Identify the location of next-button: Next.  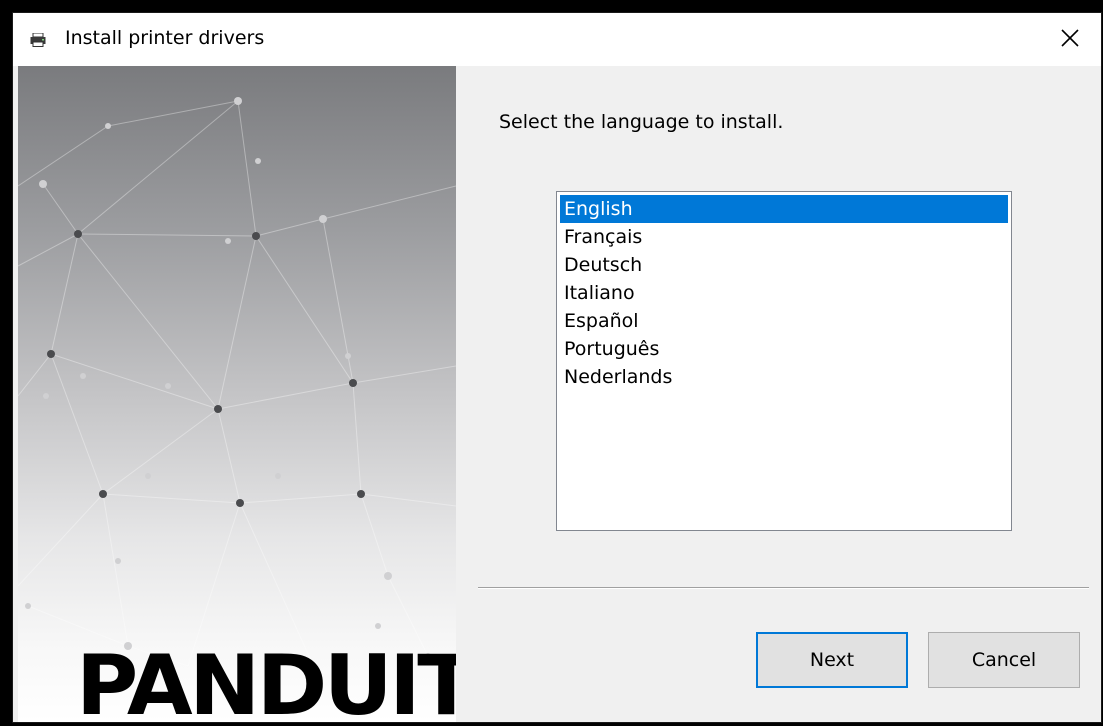
(832, 660).